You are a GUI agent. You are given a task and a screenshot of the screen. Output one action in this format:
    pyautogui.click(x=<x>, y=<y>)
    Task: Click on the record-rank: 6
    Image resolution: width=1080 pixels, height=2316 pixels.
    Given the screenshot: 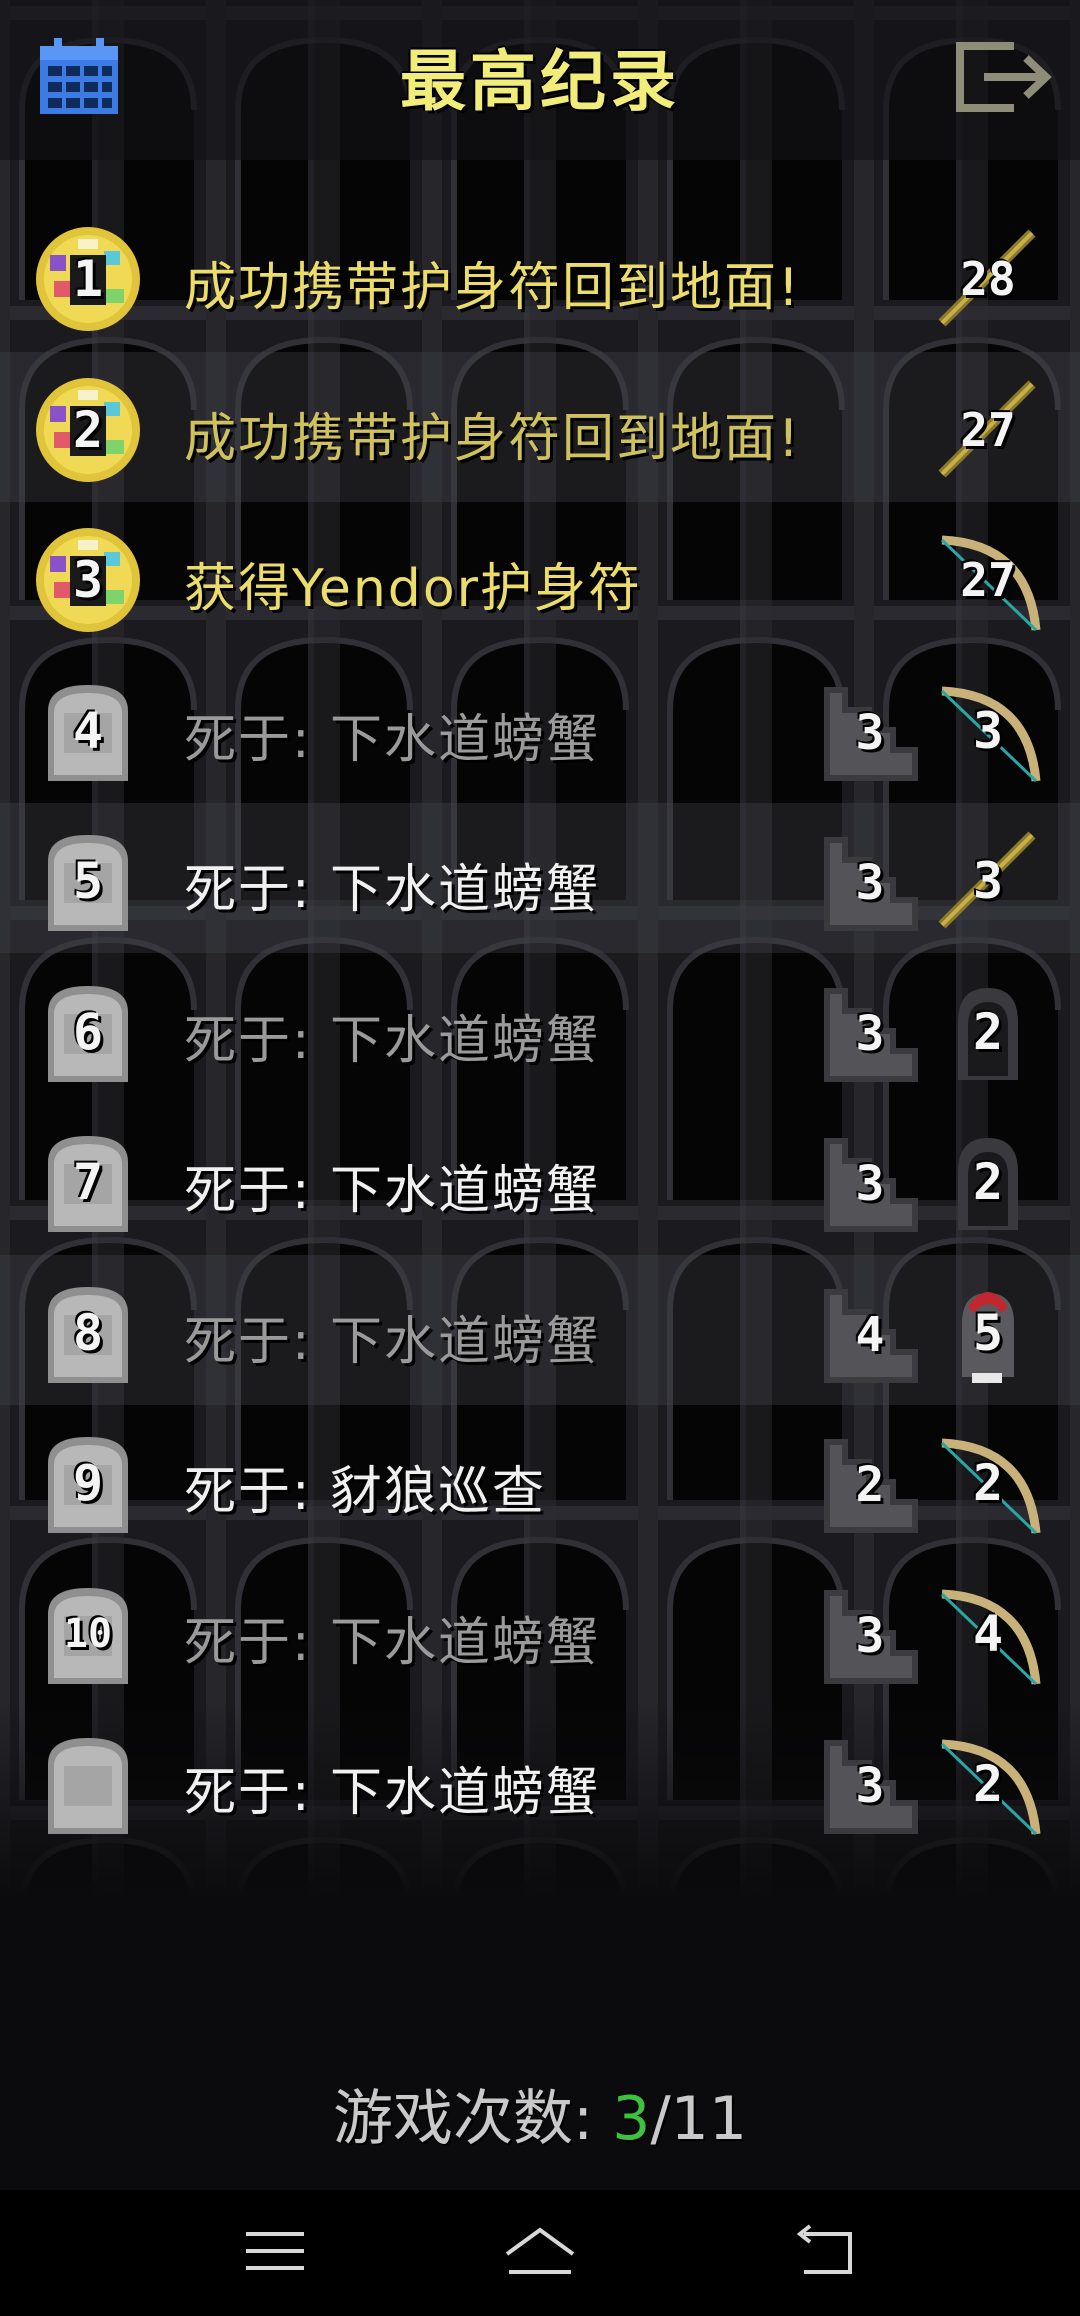 What is the action you would take?
    pyautogui.click(x=88, y=1031)
    